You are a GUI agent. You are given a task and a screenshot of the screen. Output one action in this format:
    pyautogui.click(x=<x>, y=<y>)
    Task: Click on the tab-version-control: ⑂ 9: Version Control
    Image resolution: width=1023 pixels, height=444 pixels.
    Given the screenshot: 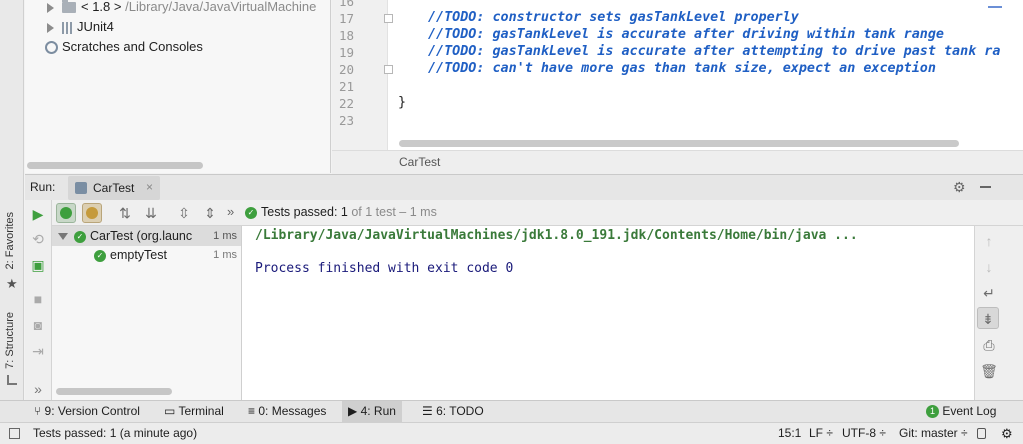 What is the action you would take?
    pyautogui.click(x=87, y=411)
    